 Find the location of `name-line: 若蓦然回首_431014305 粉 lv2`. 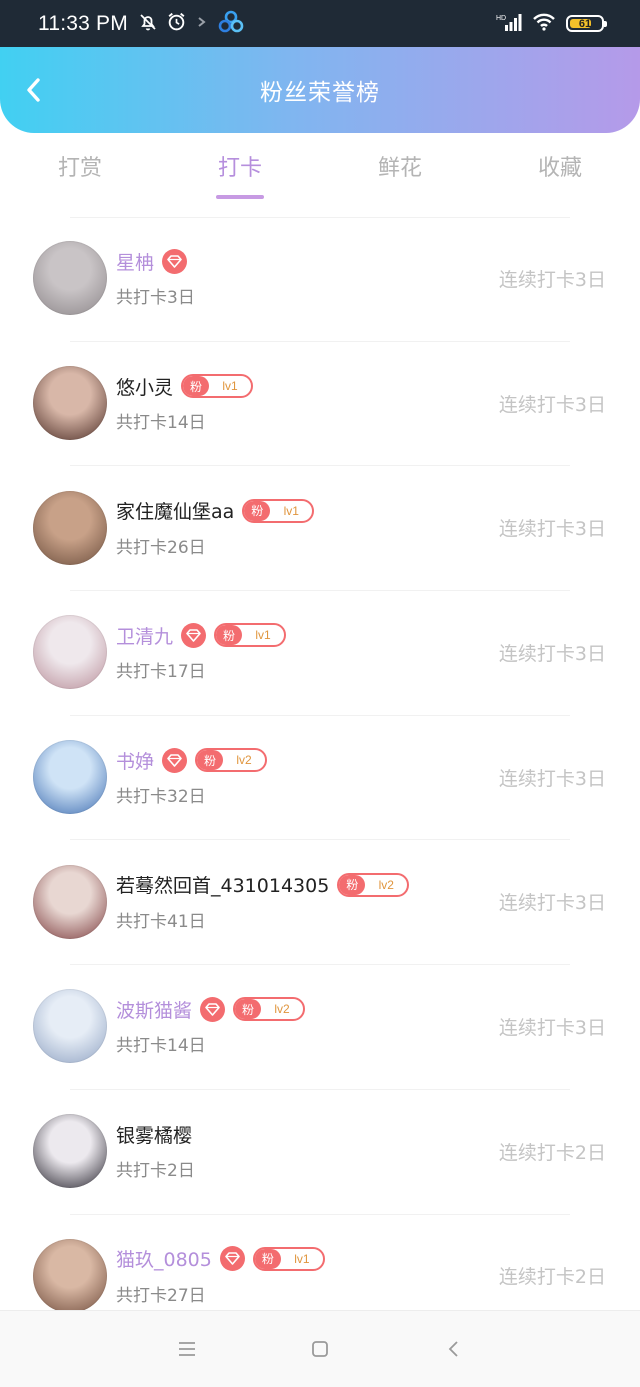

name-line: 若蓦然回首_431014305 粉 lv2 is located at coordinates (263, 884).